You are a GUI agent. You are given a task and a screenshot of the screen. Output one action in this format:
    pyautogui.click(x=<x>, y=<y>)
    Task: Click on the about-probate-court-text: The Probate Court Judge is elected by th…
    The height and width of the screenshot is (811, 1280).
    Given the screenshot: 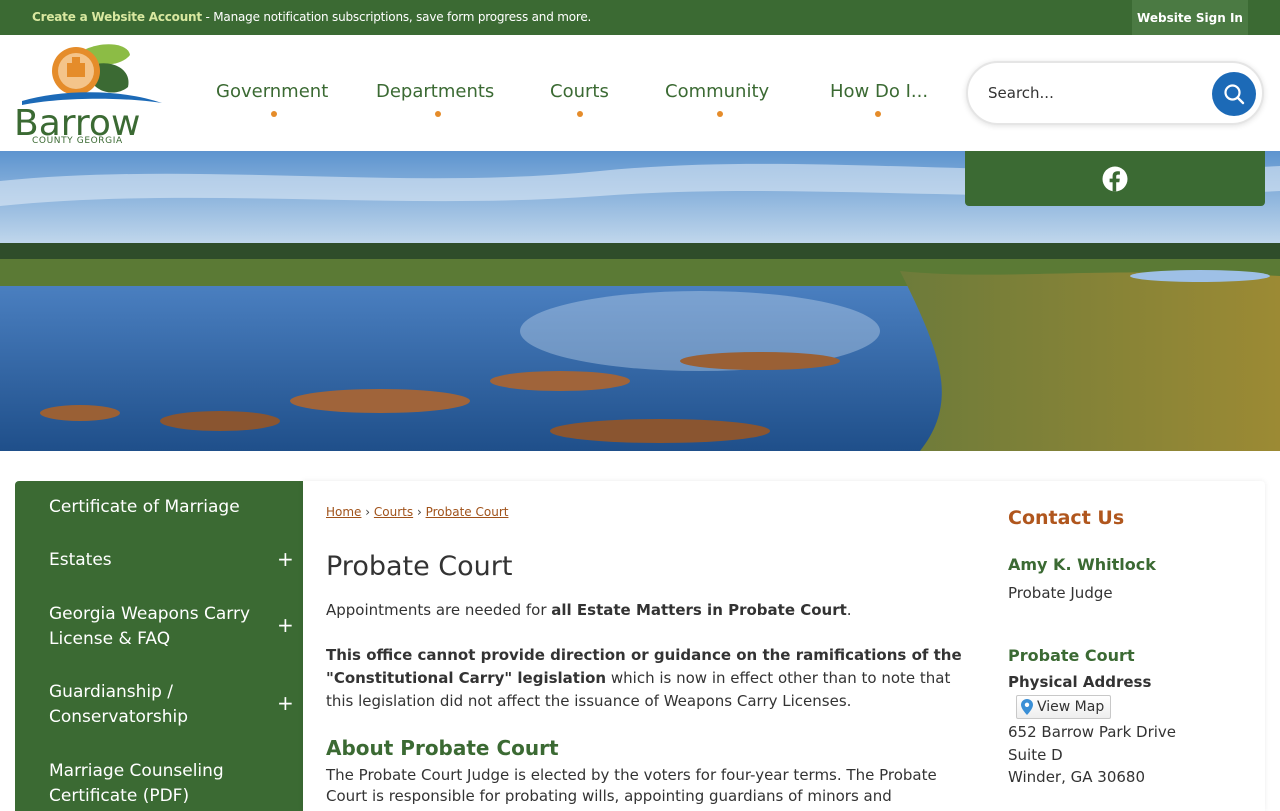 What is the action you would take?
    pyautogui.click(x=631, y=785)
    